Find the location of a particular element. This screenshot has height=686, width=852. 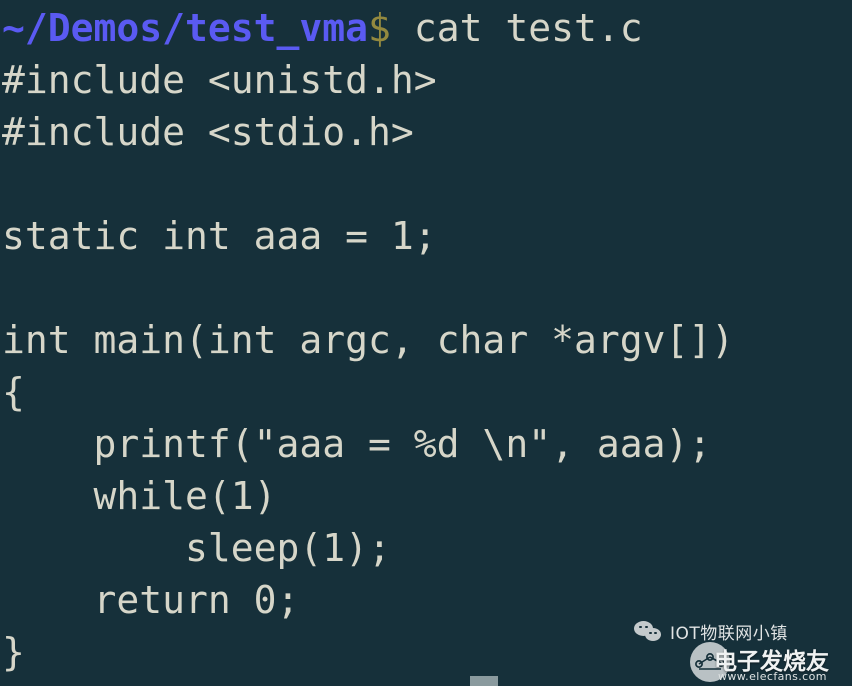

code-line: return 0; is located at coordinates (151, 600).